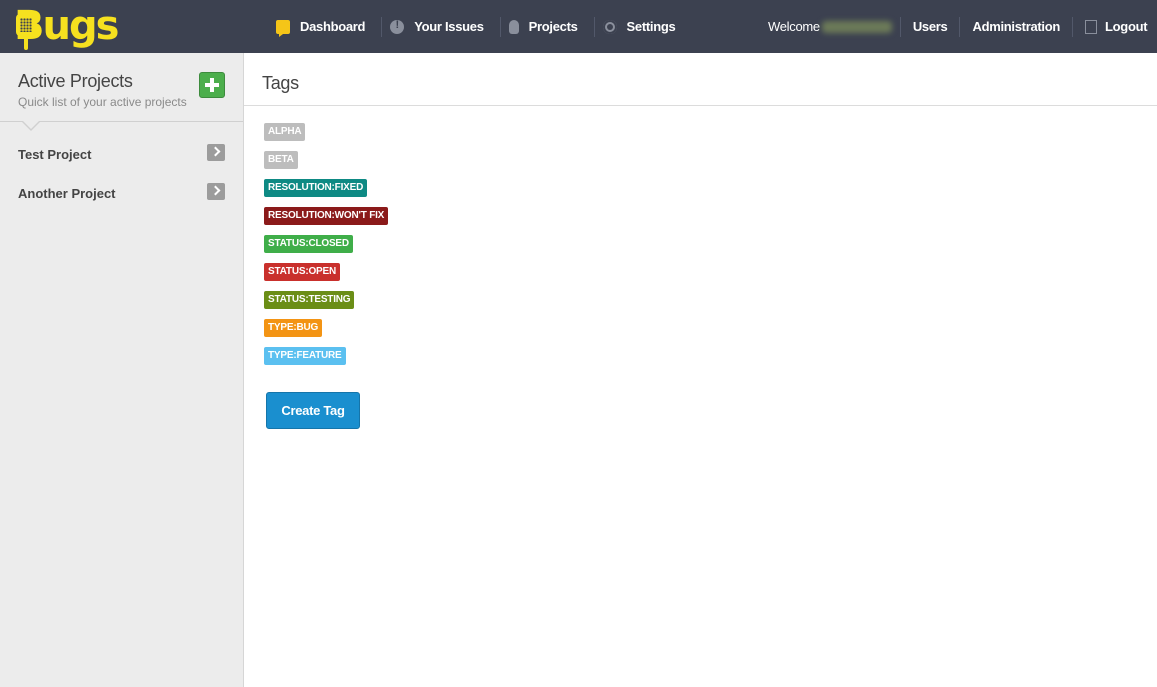 Image resolution: width=1157 pixels, height=687 pixels. I want to click on user-nav: Welcome Users Administration Logout, so click(958, 26).